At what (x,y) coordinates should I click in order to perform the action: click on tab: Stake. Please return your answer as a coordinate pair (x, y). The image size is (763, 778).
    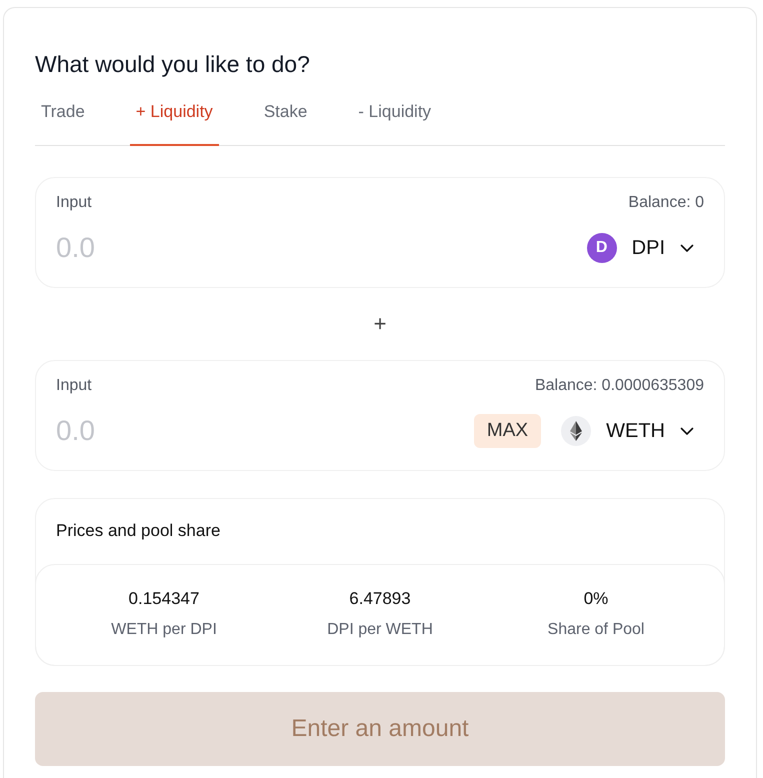
    Looking at the image, I should click on (286, 120).